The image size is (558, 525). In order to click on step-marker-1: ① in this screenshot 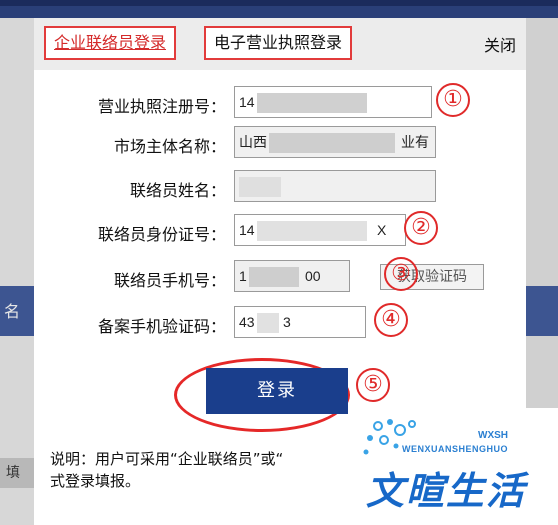, I will do `click(453, 100)`.